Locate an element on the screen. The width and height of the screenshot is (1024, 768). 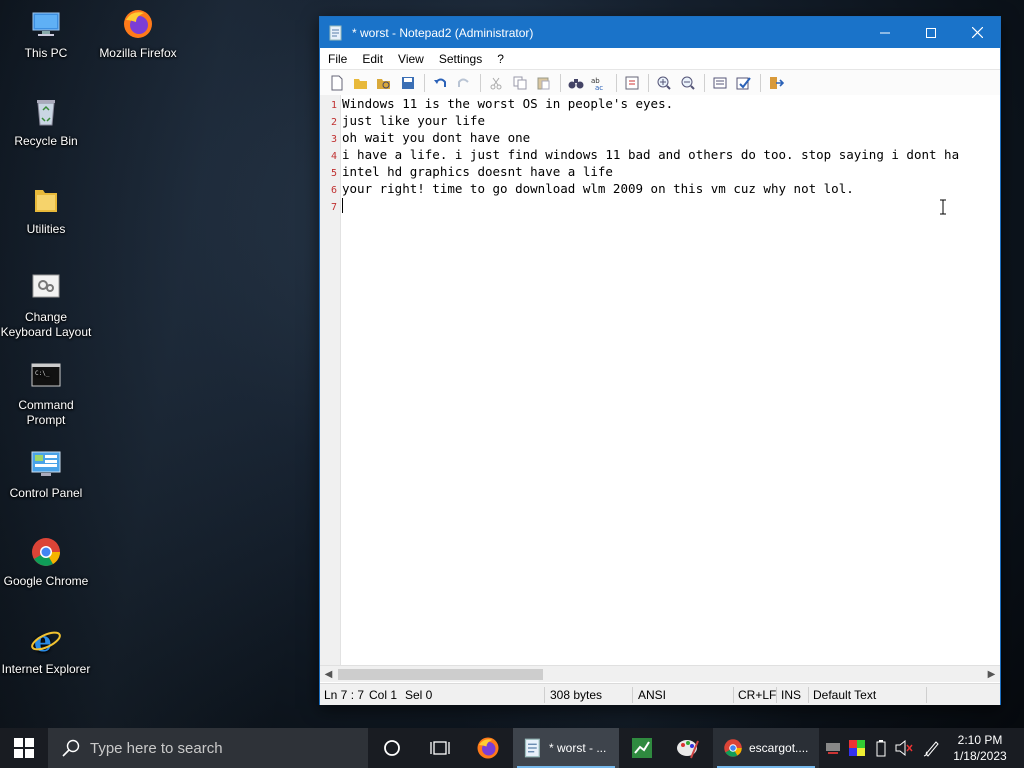
desktop-icon-utilities: Utilities is located at coordinates (46, 210).